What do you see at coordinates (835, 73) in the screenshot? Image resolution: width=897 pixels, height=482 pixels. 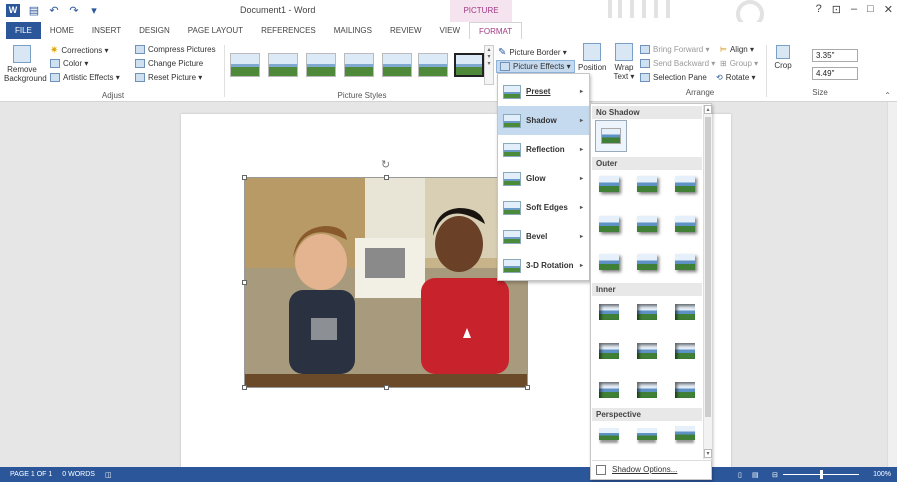 I see `width-field: 4.49"` at bounding box center [835, 73].